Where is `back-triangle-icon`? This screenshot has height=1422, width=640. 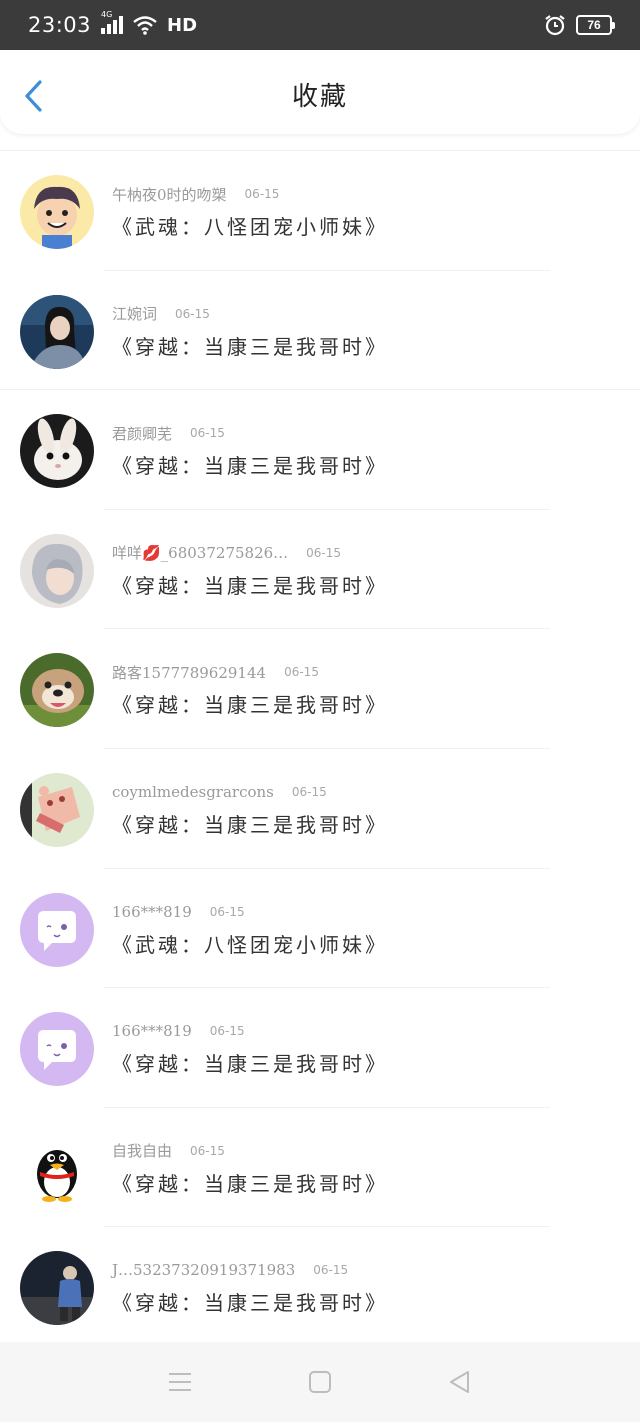 back-triangle-icon is located at coordinates (460, 1382).